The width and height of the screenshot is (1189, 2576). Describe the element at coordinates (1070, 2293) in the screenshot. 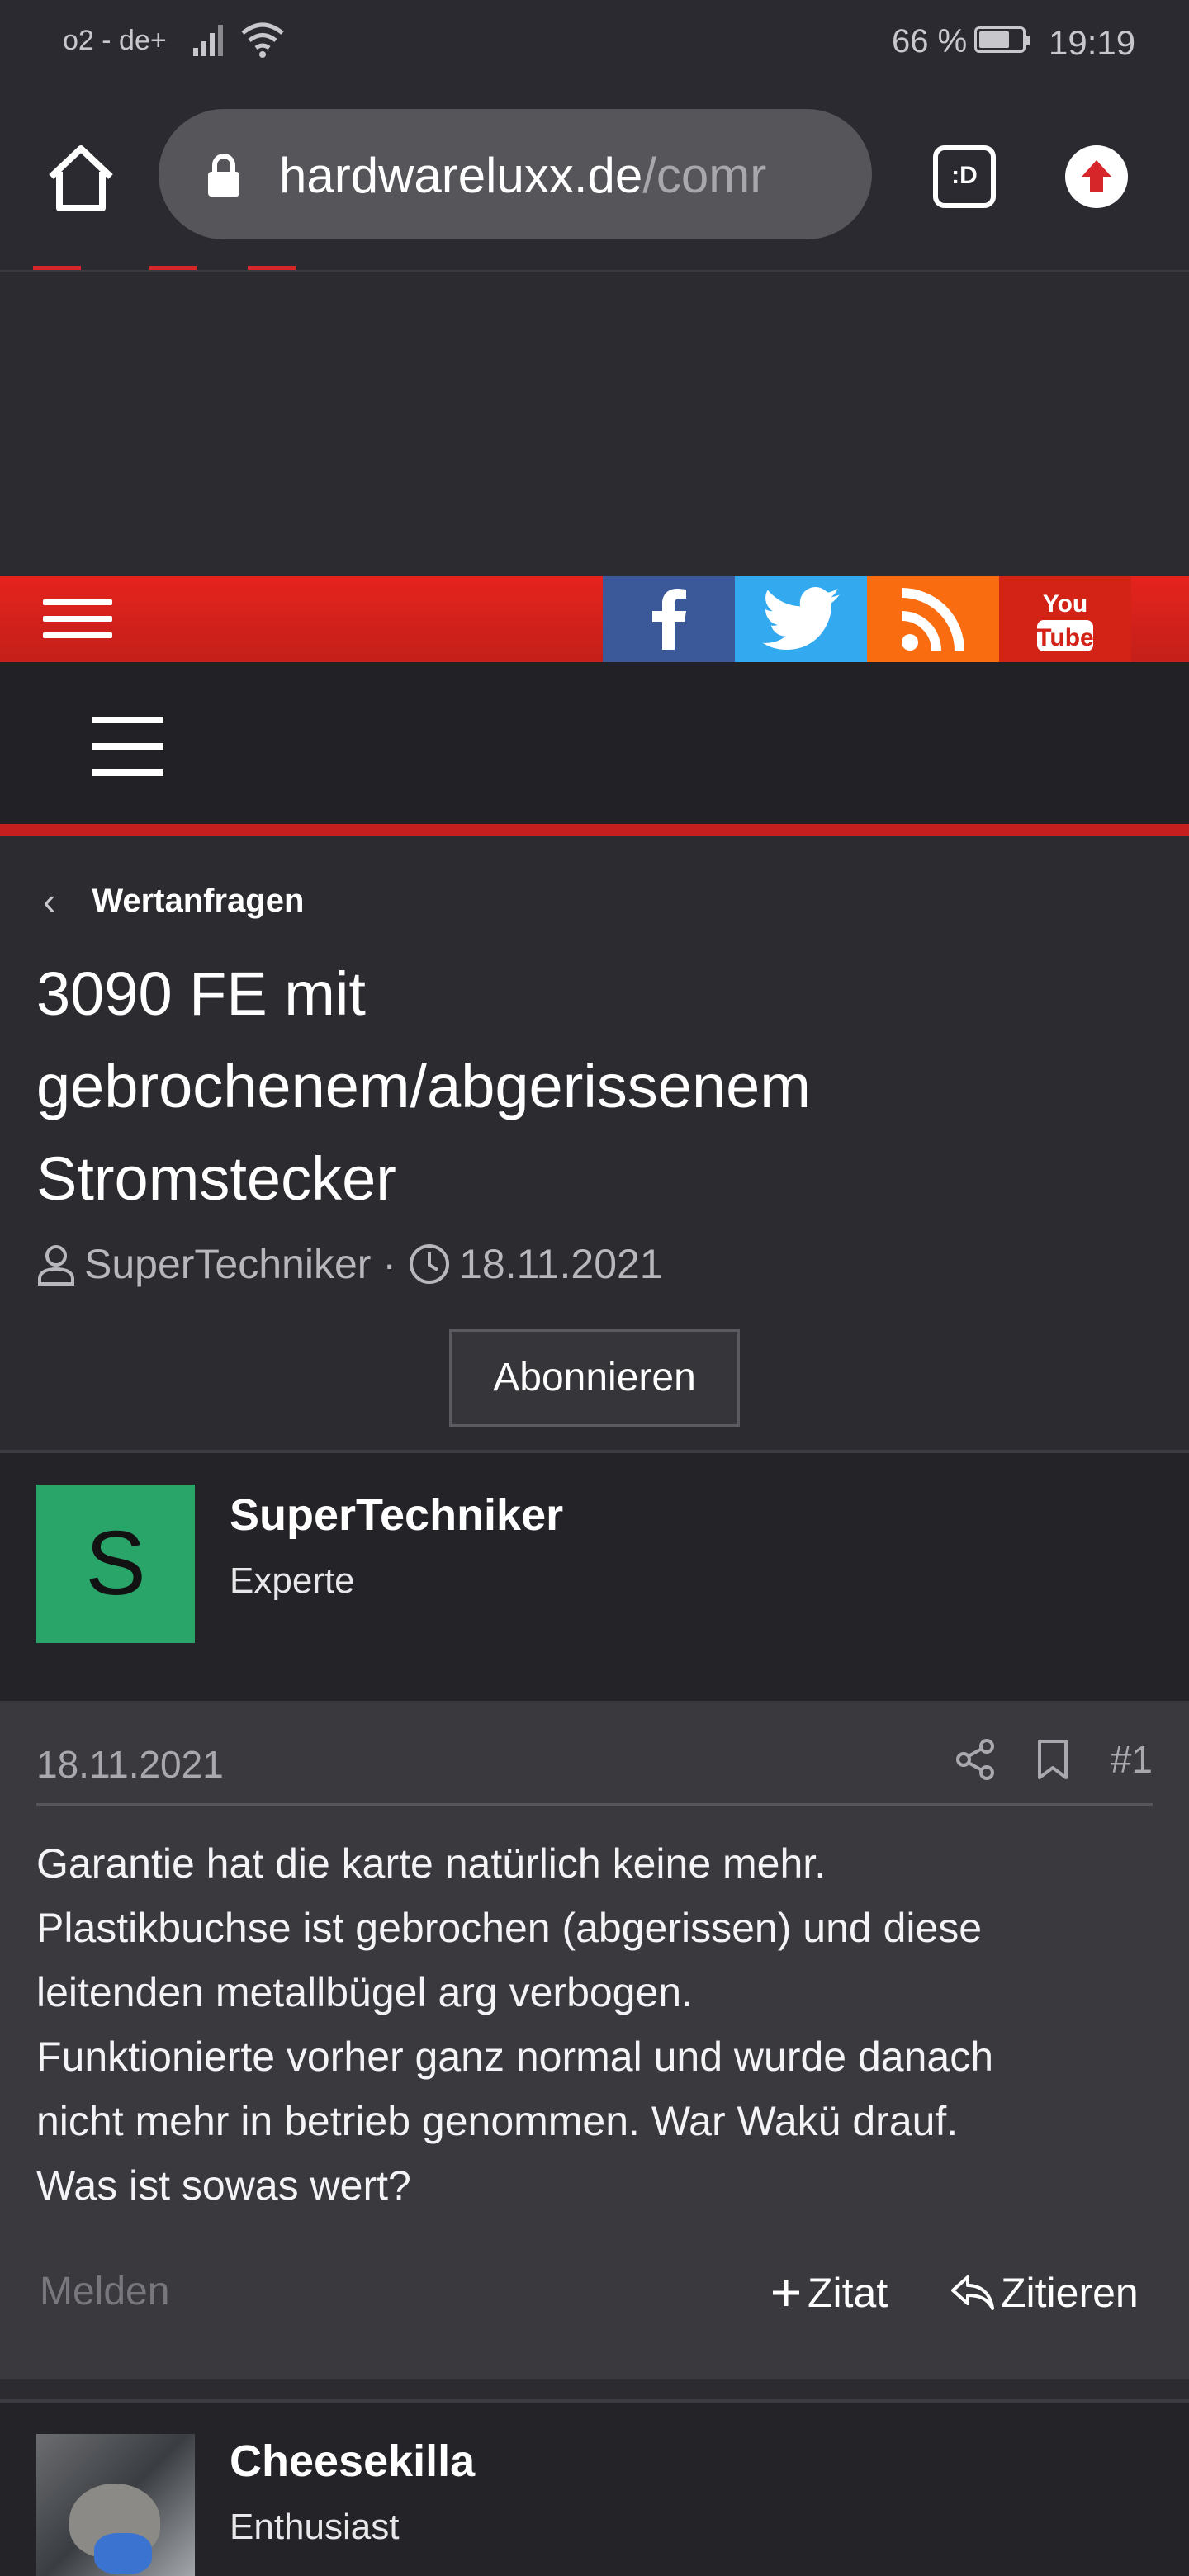

I see `reply-label: Zitieren` at that location.